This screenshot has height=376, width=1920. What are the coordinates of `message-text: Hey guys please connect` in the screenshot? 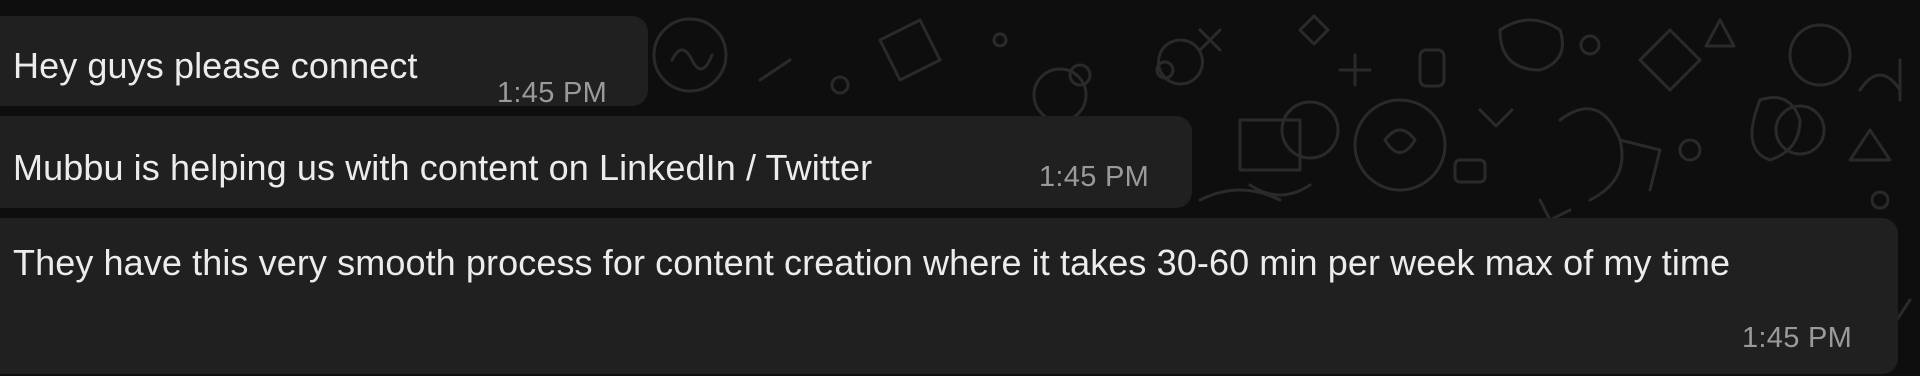 It's located at (215, 65).